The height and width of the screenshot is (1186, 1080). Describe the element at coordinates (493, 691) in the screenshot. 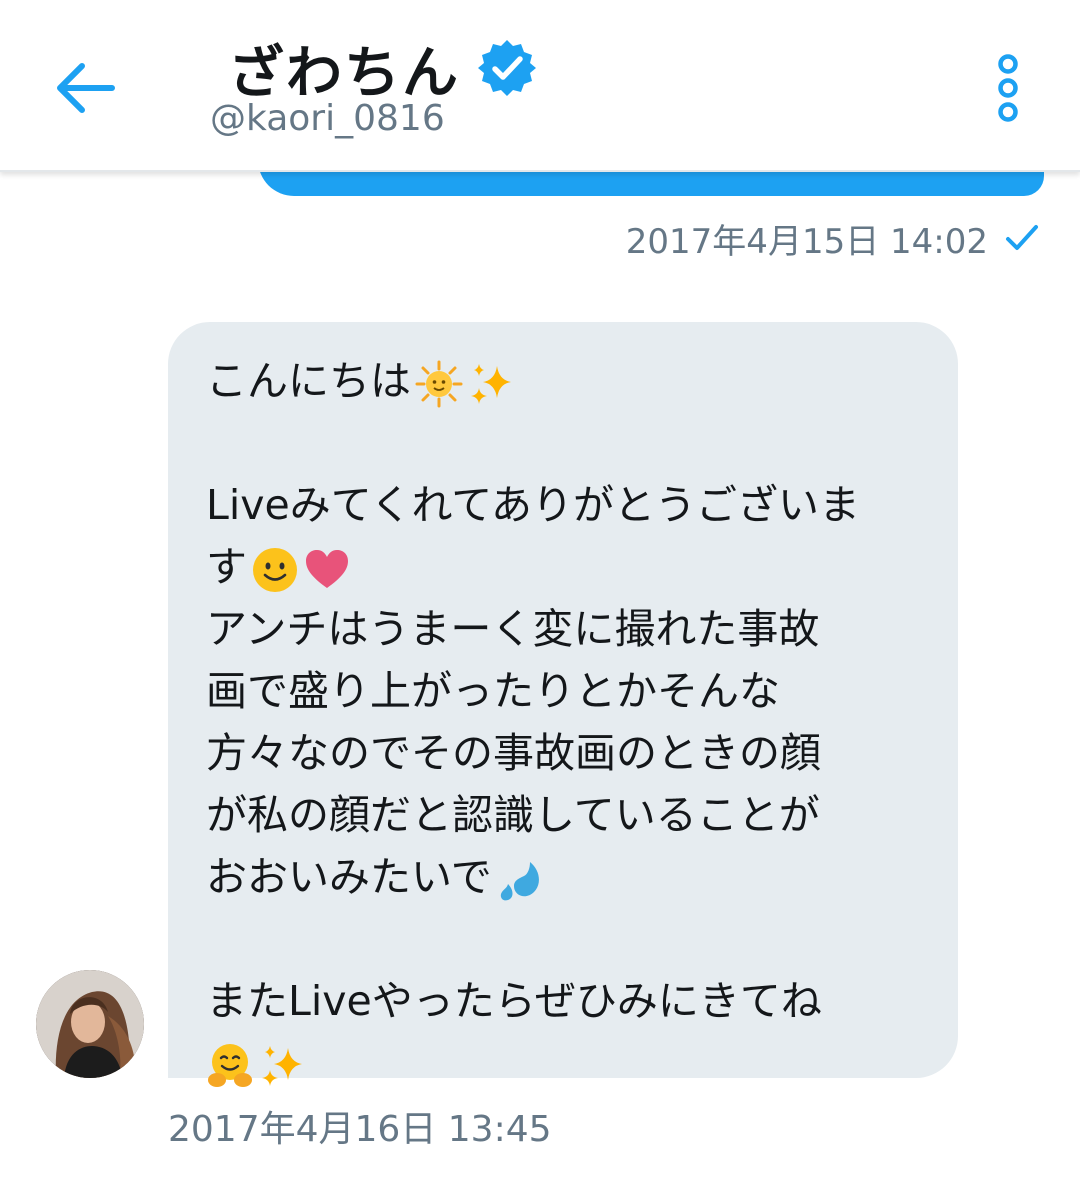

I see `message-line: 画で盛り上がったりとかそんな` at that location.